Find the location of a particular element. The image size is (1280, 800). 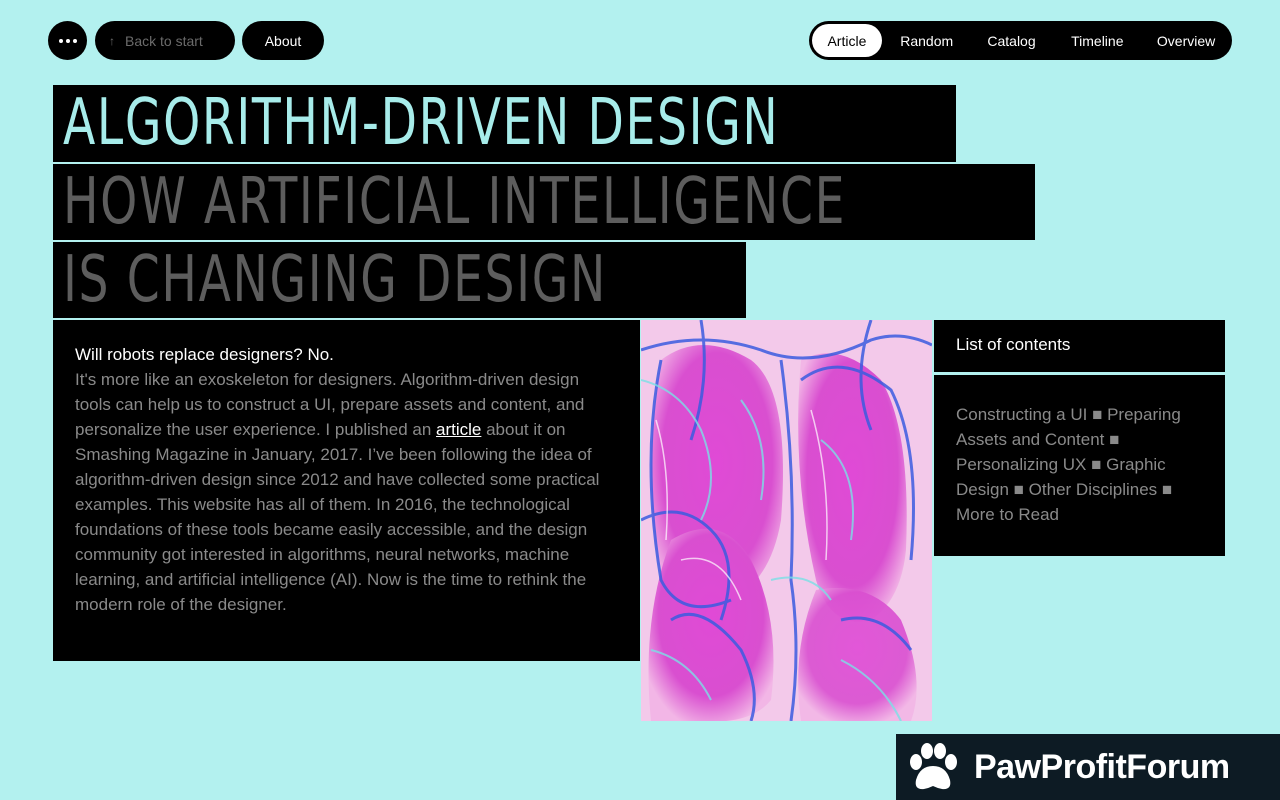

toc-item-personalizing-ux: Personalizing UX is located at coordinates (1021, 464).